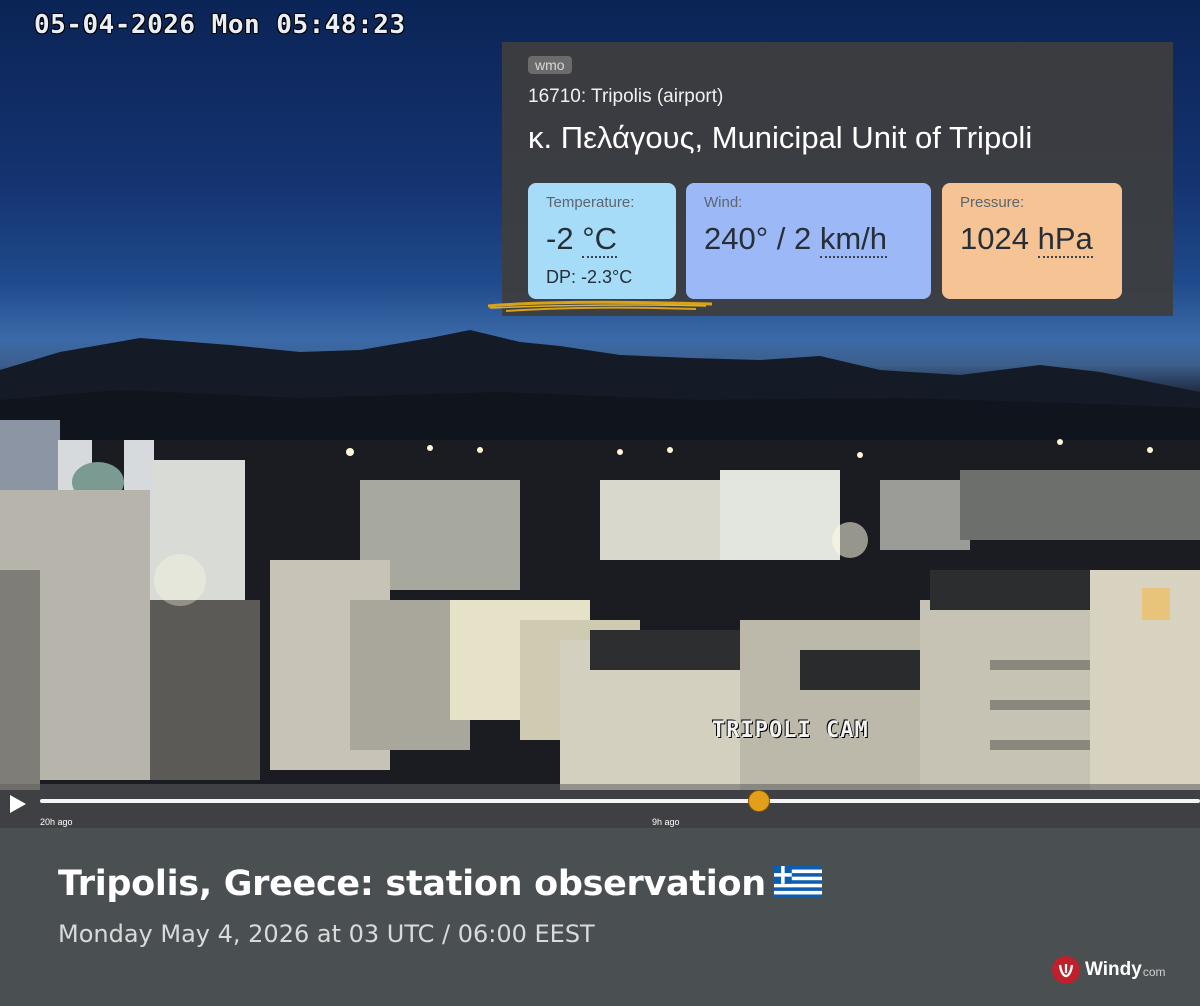  What do you see at coordinates (412, 884) in the screenshot?
I see `page-title-text: Tripolis, Greece: station observation` at bounding box center [412, 884].